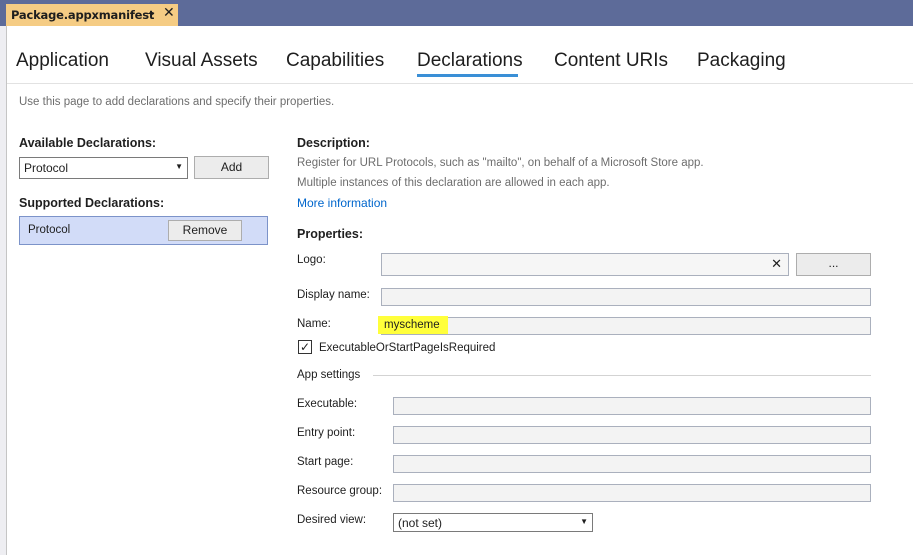 The height and width of the screenshot is (555, 913). What do you see at coordinates (92, 203) in the screenshot?
I see `supported-declarations-heading: Supported Declarations:` at bounding box center [92, 203].